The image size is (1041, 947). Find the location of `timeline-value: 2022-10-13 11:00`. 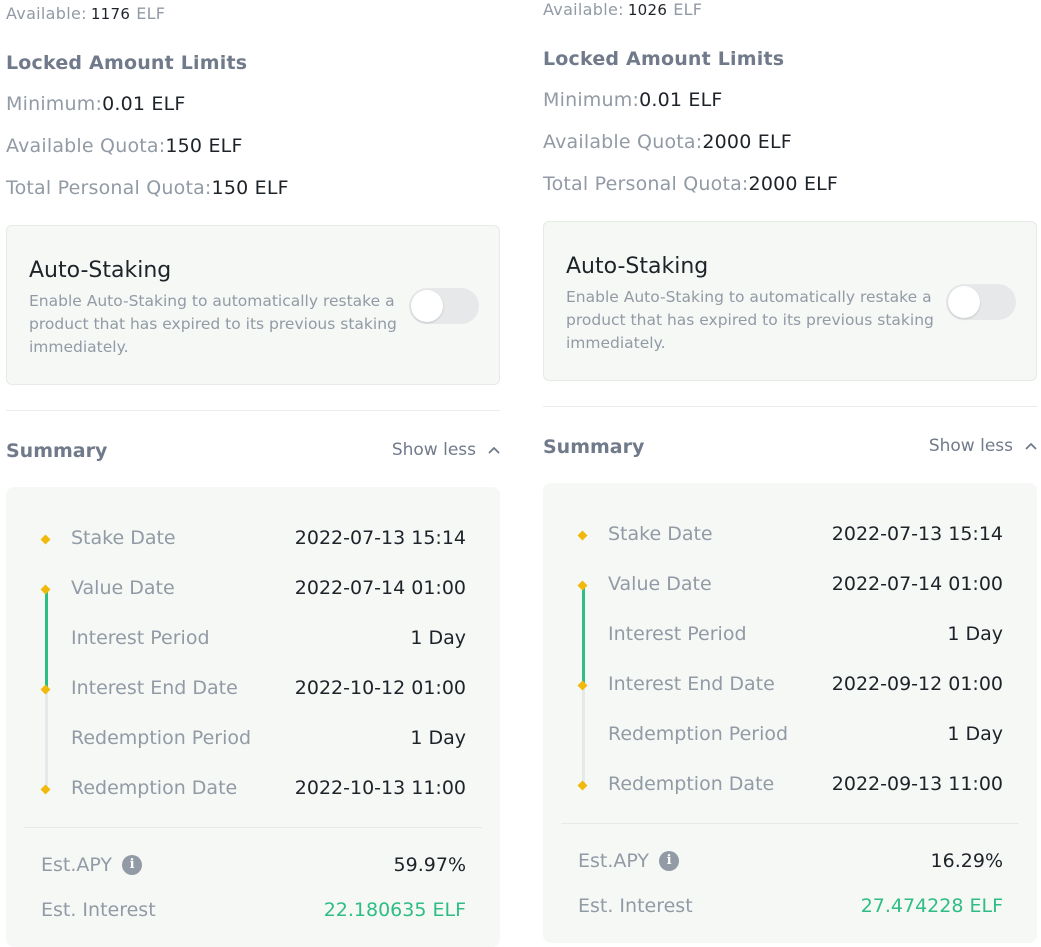

timeline-value: 2022-10-13 11:00 is located at coordinates (380, 788).